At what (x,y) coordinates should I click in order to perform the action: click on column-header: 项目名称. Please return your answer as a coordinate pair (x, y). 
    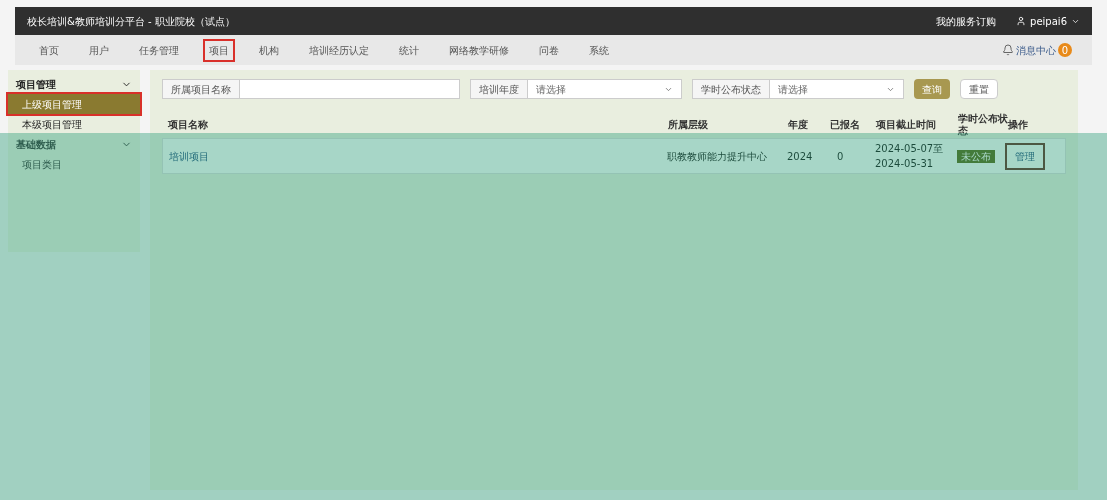
    Looking at the image, I should click on (188, 125).